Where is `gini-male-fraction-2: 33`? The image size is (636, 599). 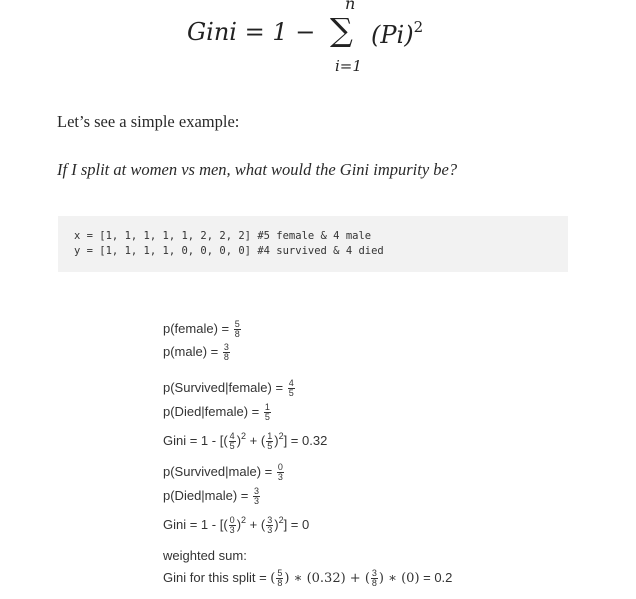 gini-male-fraction-2: 33 is located at coordinates (270, 526).